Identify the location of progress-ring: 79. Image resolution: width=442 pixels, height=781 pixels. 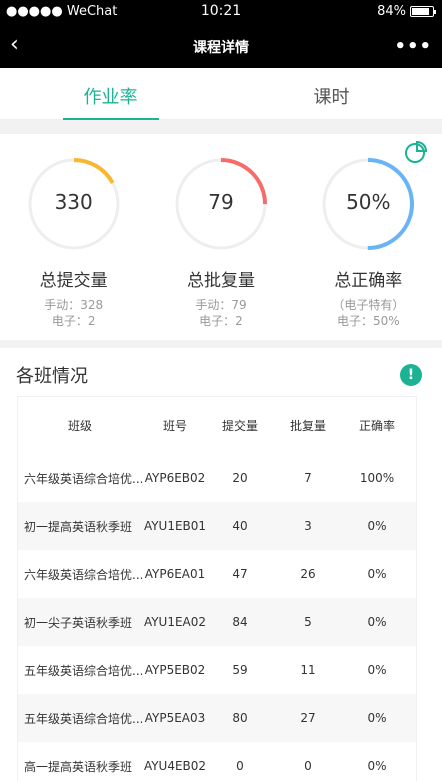
(221, 204).